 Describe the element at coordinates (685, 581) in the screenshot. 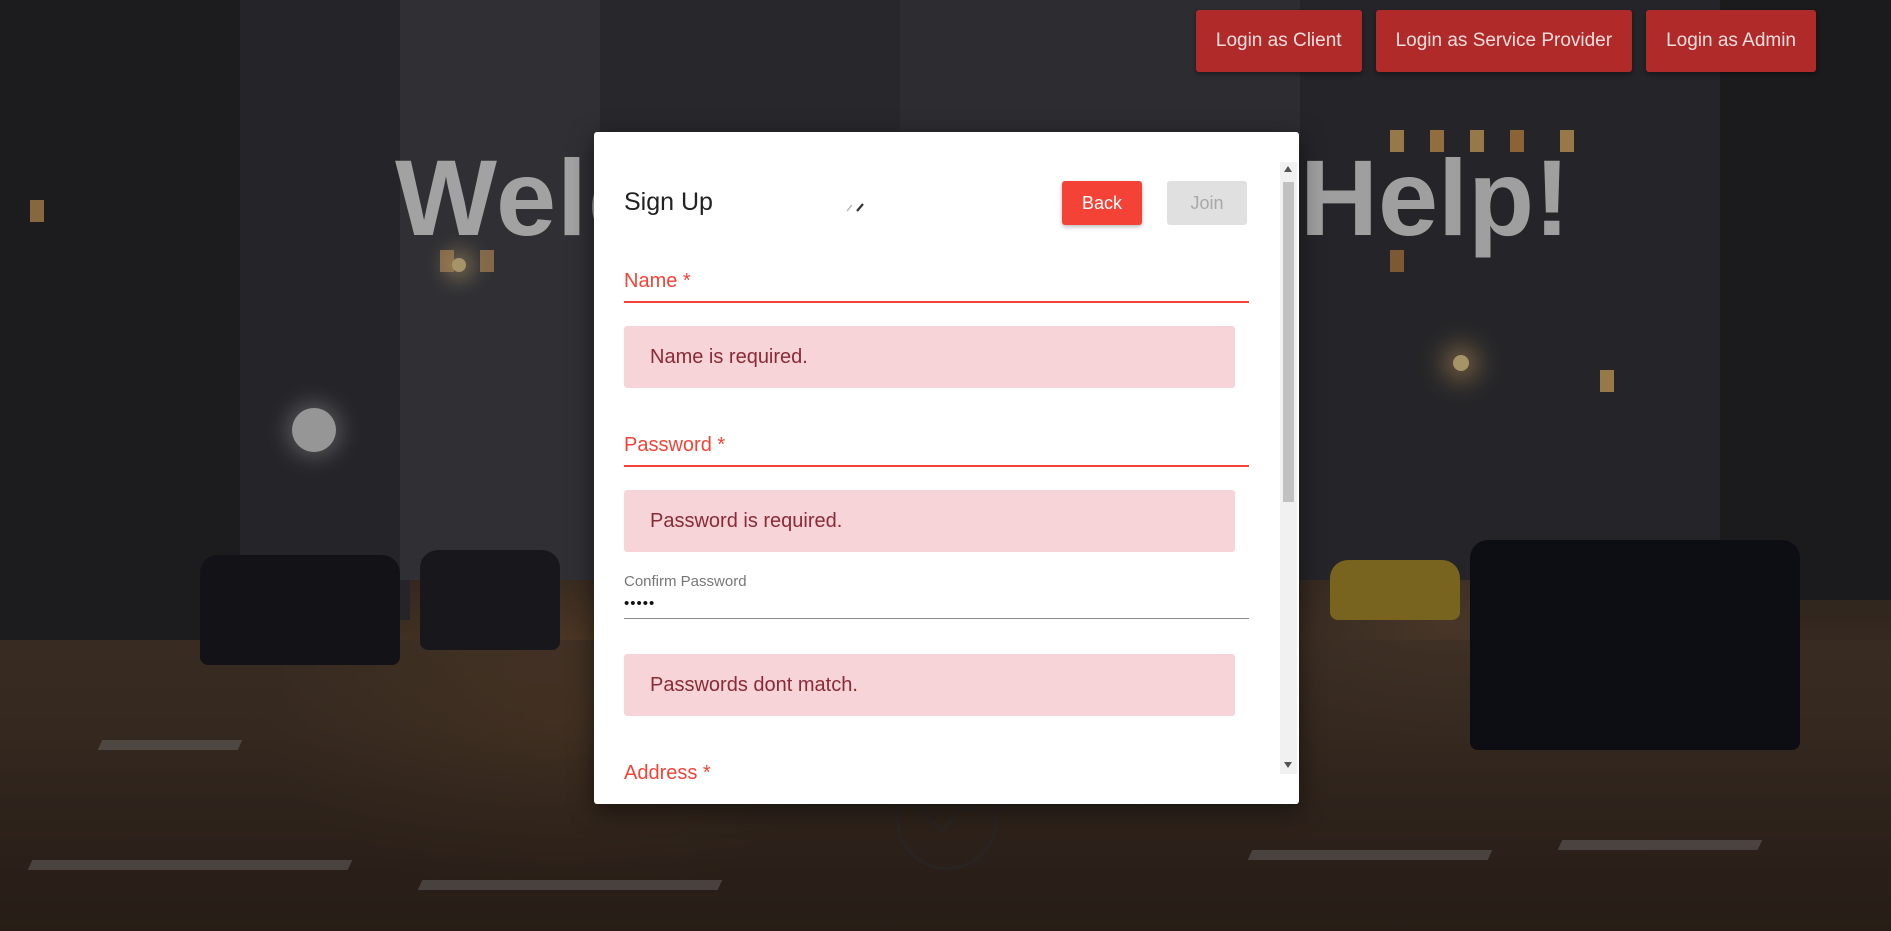

I see `confirm-password-label: Confirm Password` at that location.